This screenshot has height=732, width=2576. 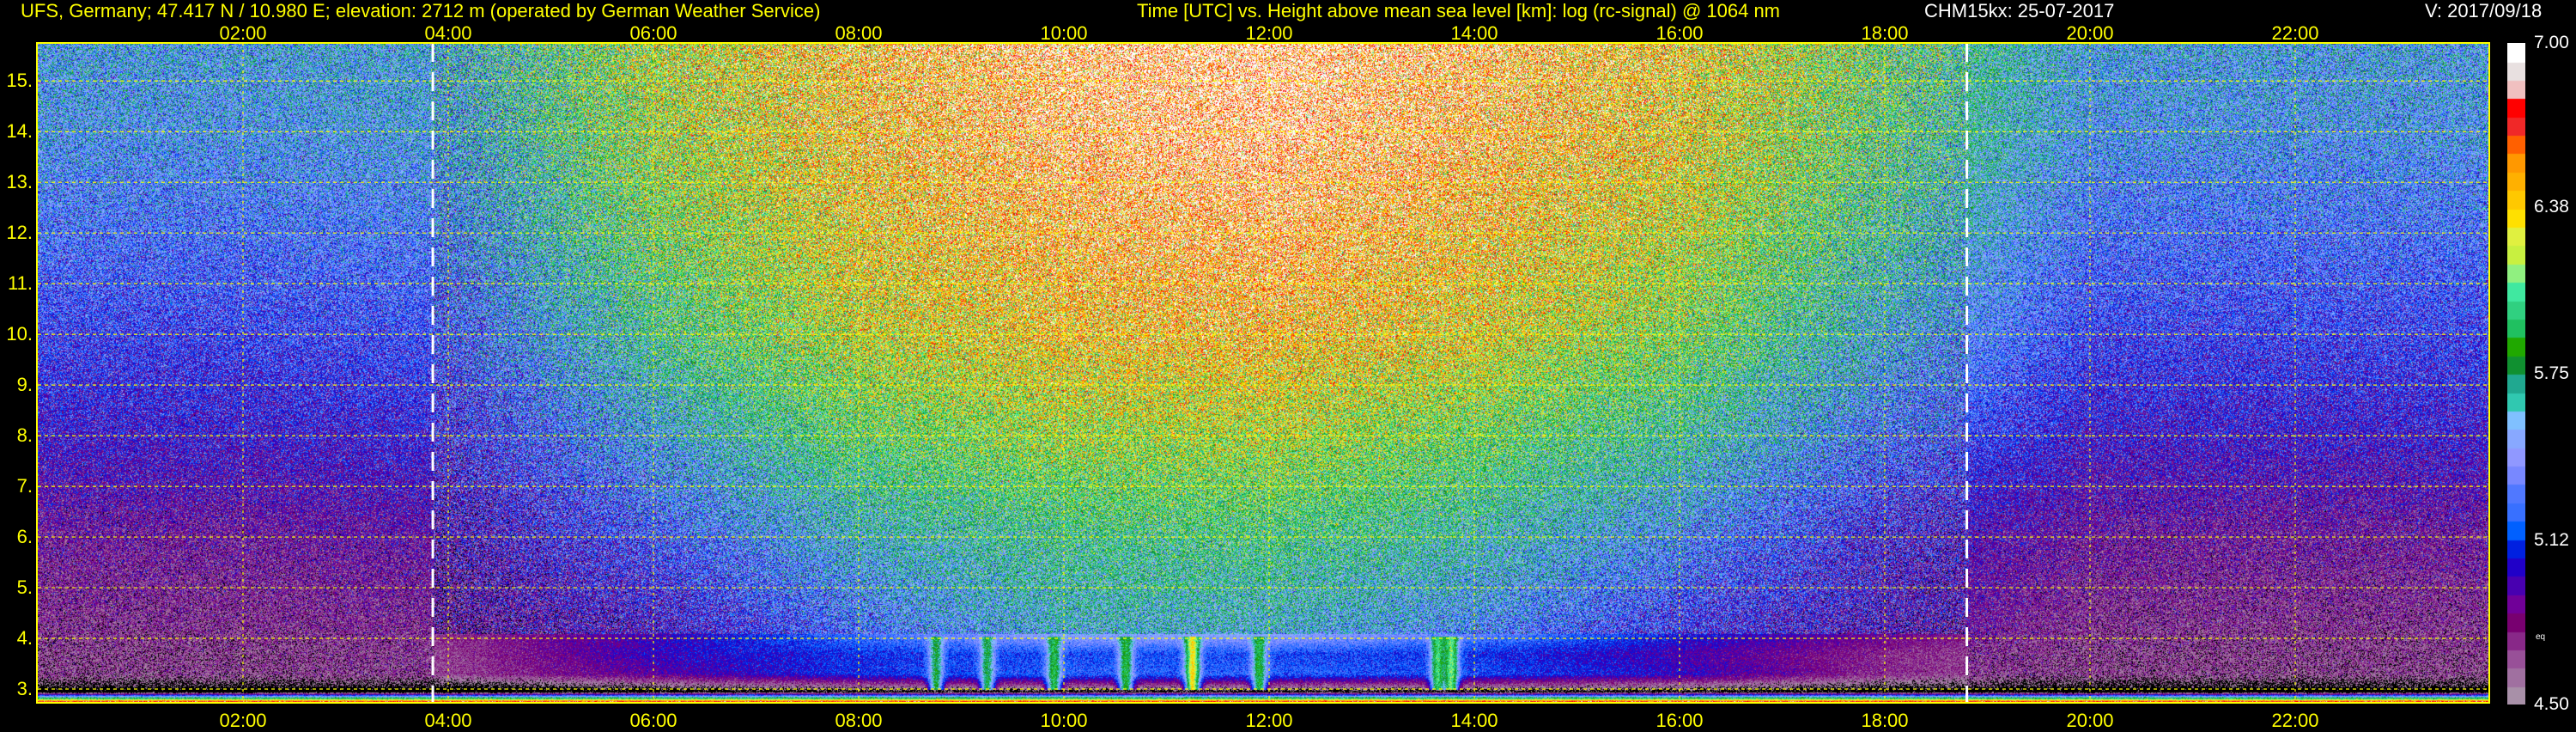 I want to click on x-tick-label-top: 08:00, so click(x=859, y=33).